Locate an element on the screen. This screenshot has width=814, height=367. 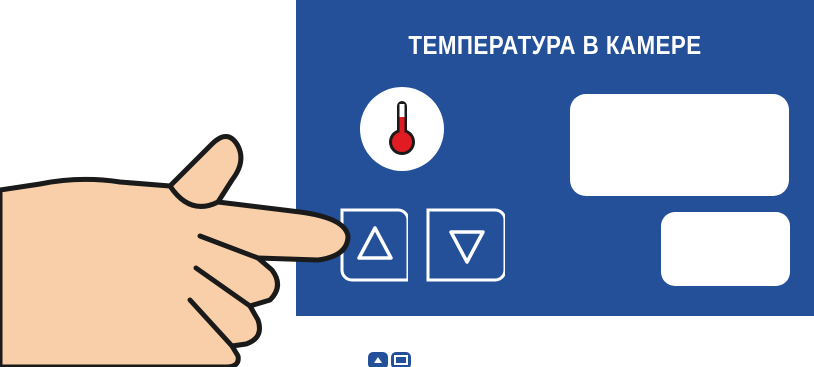
secondary-display is located at coordinates (725, 249).